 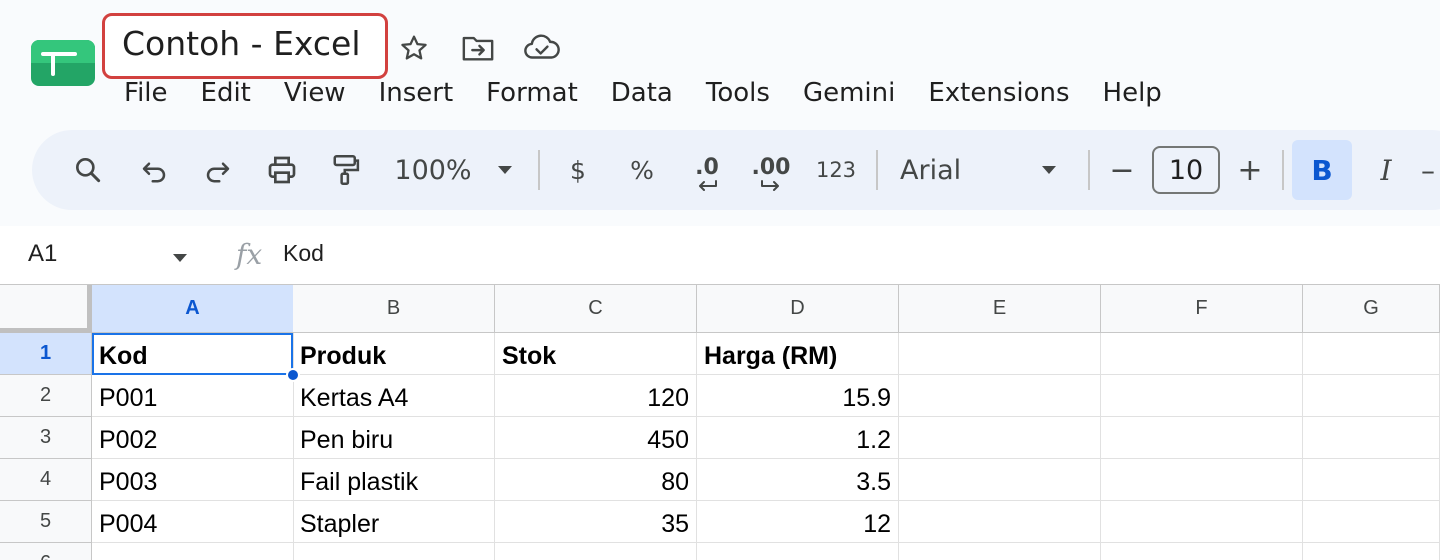 What do you see at coordinates (1202, 309) in the screenshot?
I see `column-header-f: F` at bounding box center [1202, 309].